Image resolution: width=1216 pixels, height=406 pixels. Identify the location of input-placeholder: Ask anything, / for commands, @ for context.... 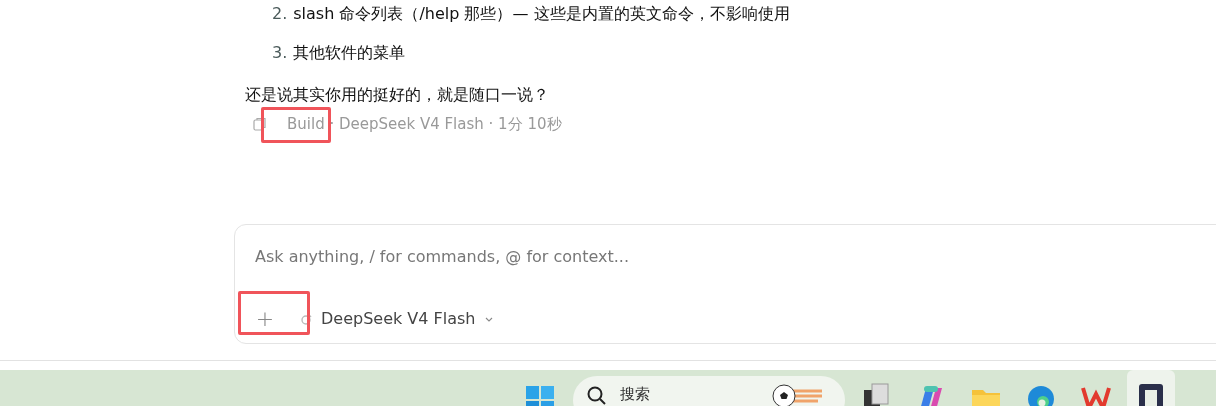
(443, 256).